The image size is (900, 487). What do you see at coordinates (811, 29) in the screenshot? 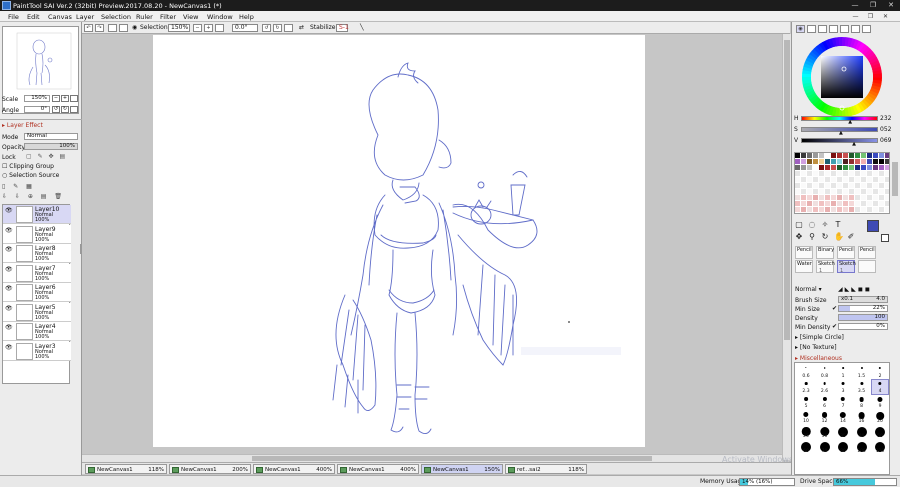
I see `rgb-slider-tab-icon` at bounding box center [811, 29].